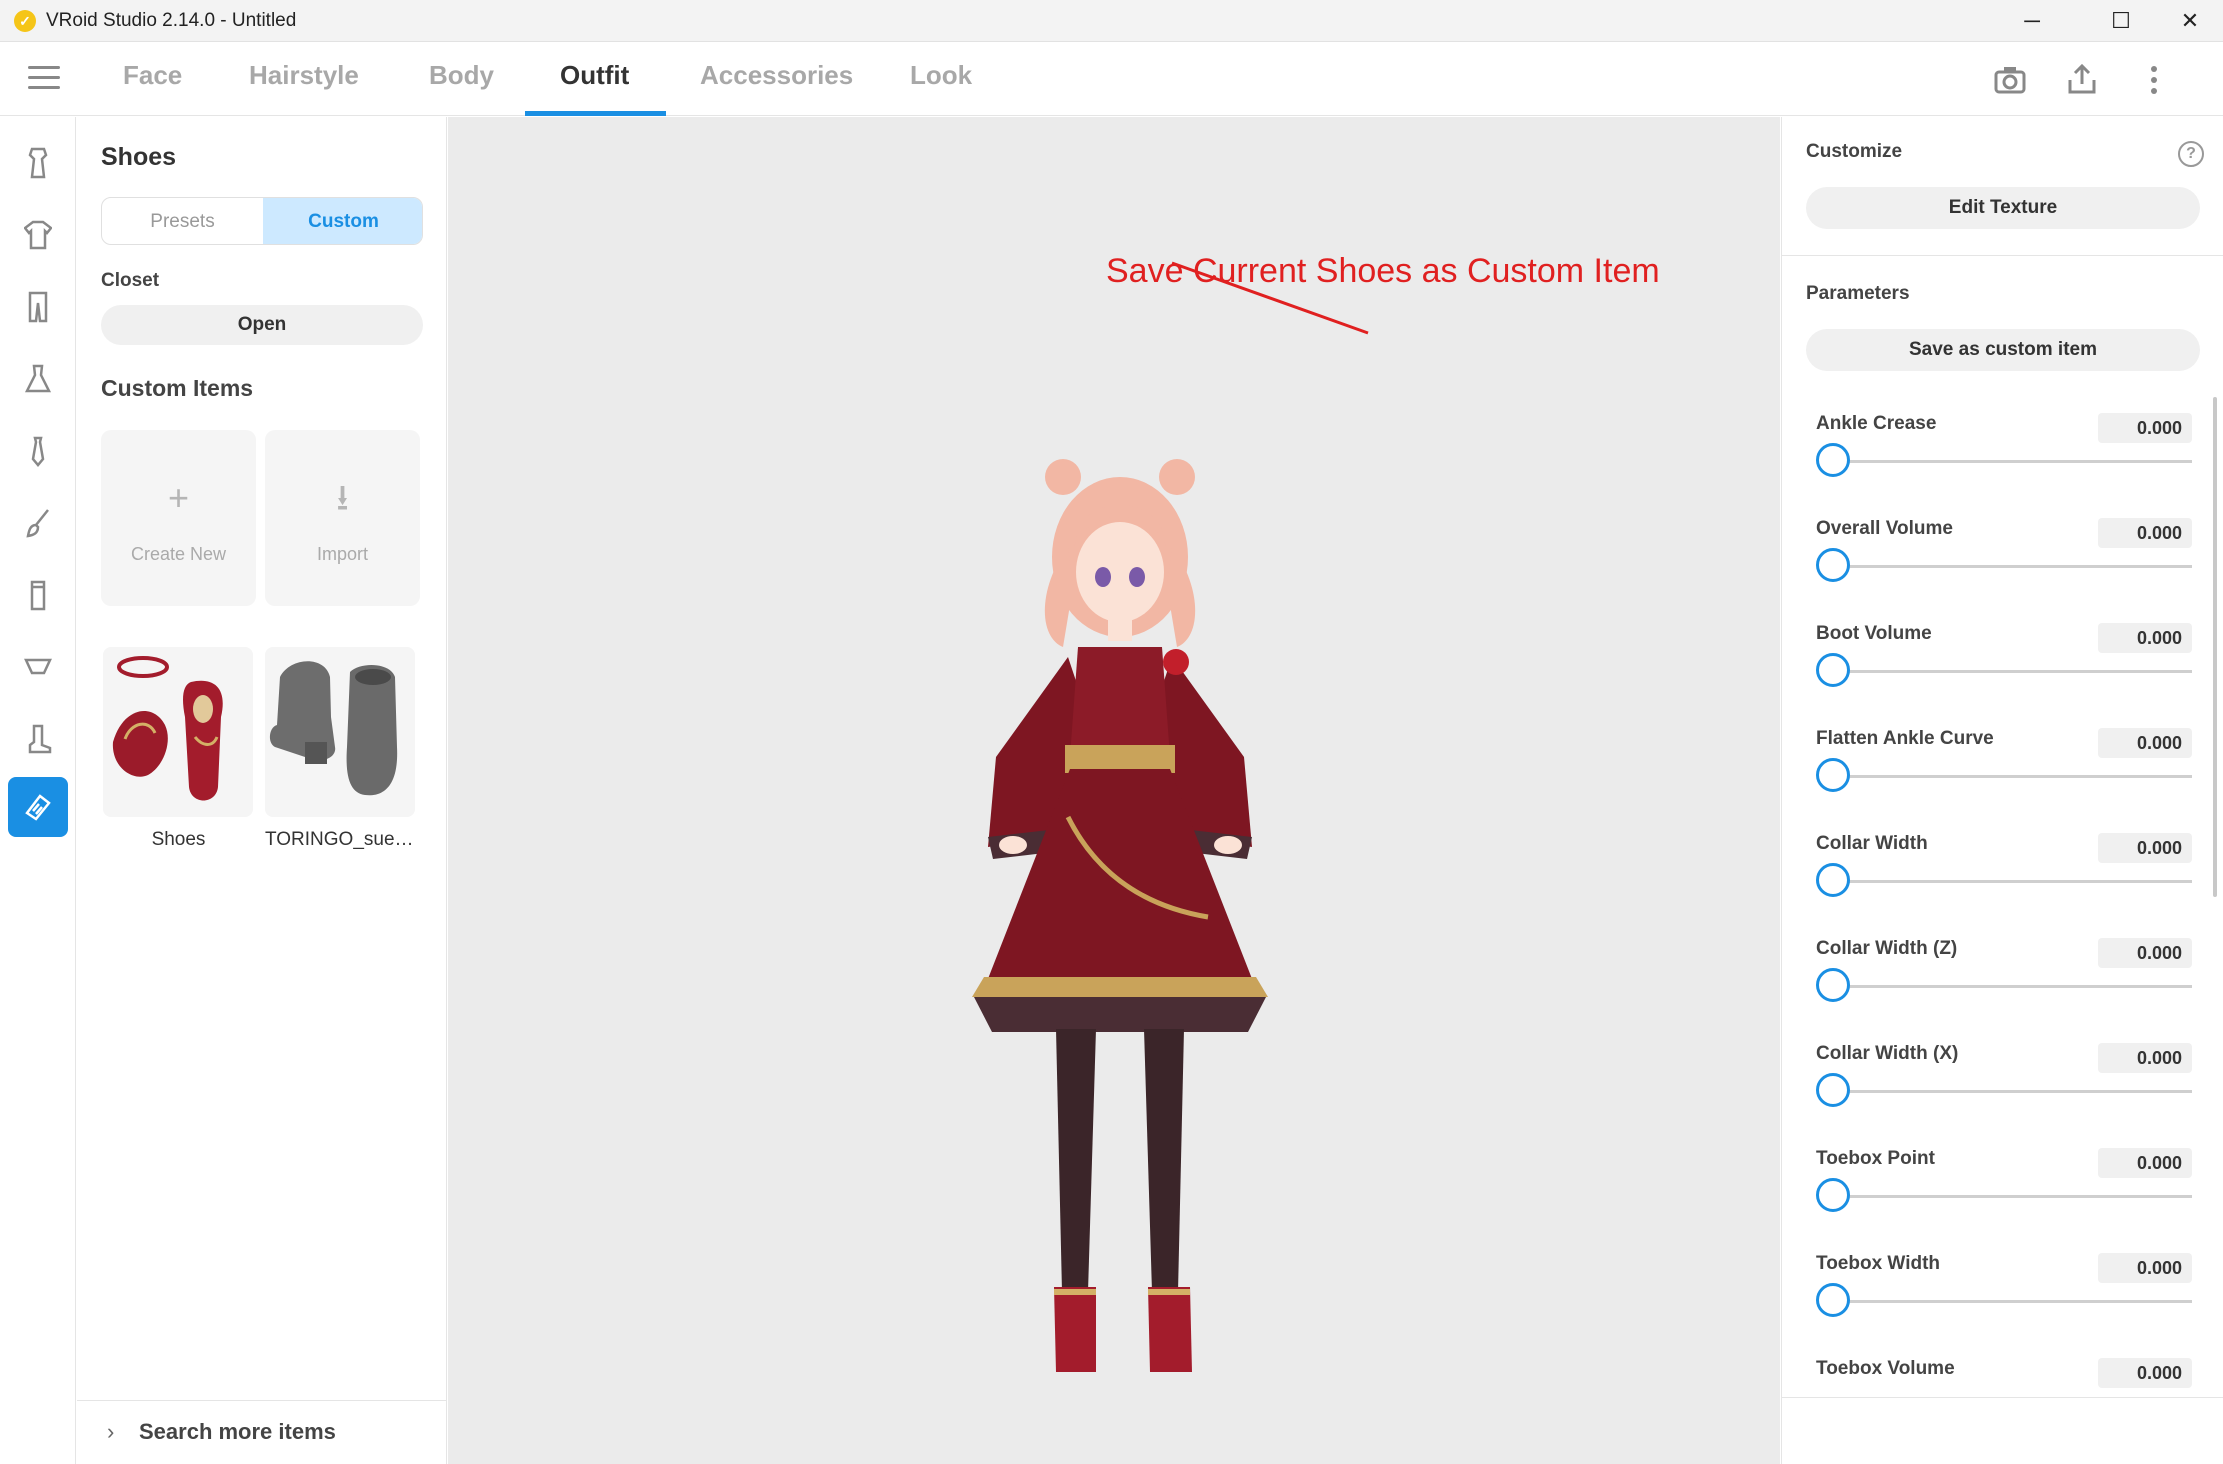 This screenshot has width=2223, height=1464. I want to click on param-ankle-crease: Ankle Crease 0.000, so click(2004, 465).